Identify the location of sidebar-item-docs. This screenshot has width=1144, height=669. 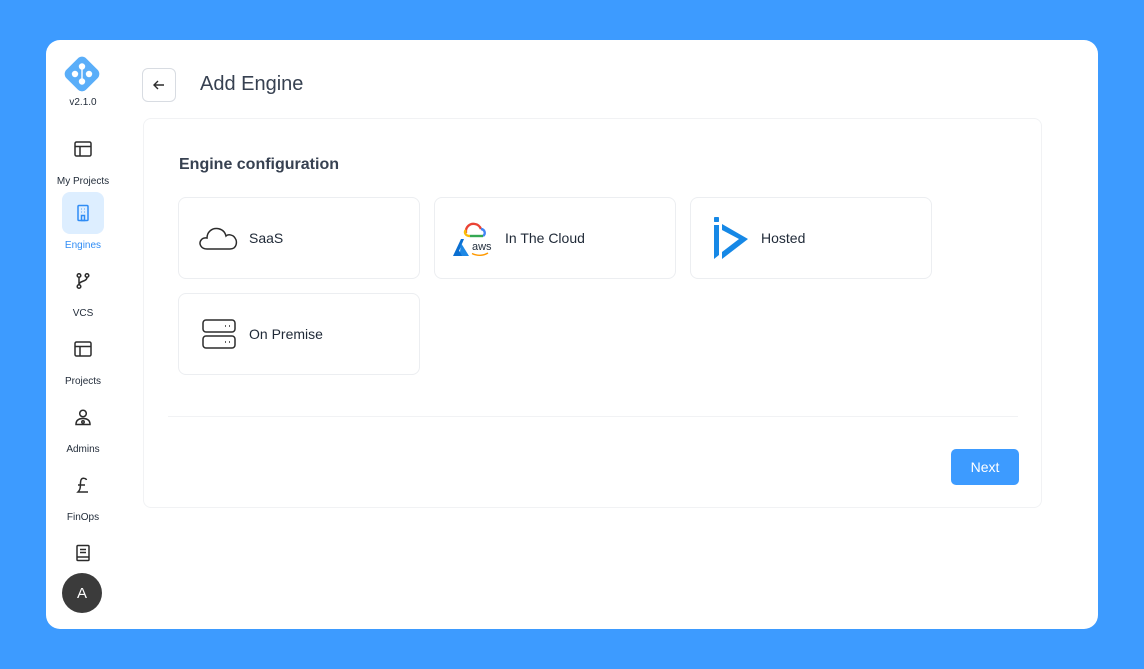
(83, 553).